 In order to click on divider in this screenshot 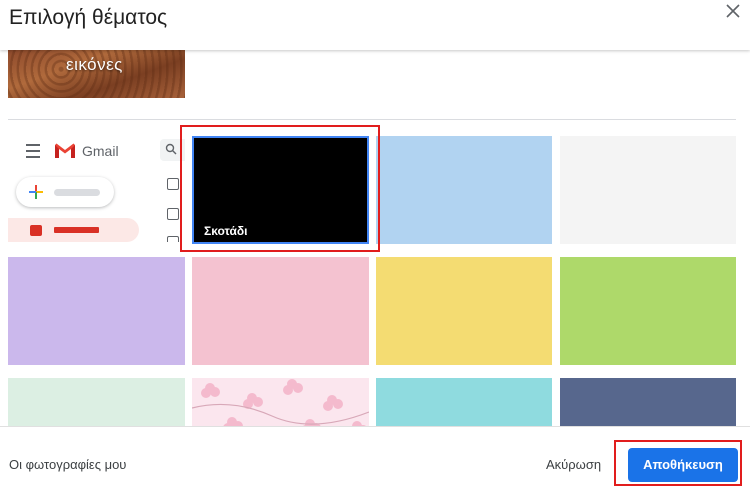, I will do `click(372, 119)`.